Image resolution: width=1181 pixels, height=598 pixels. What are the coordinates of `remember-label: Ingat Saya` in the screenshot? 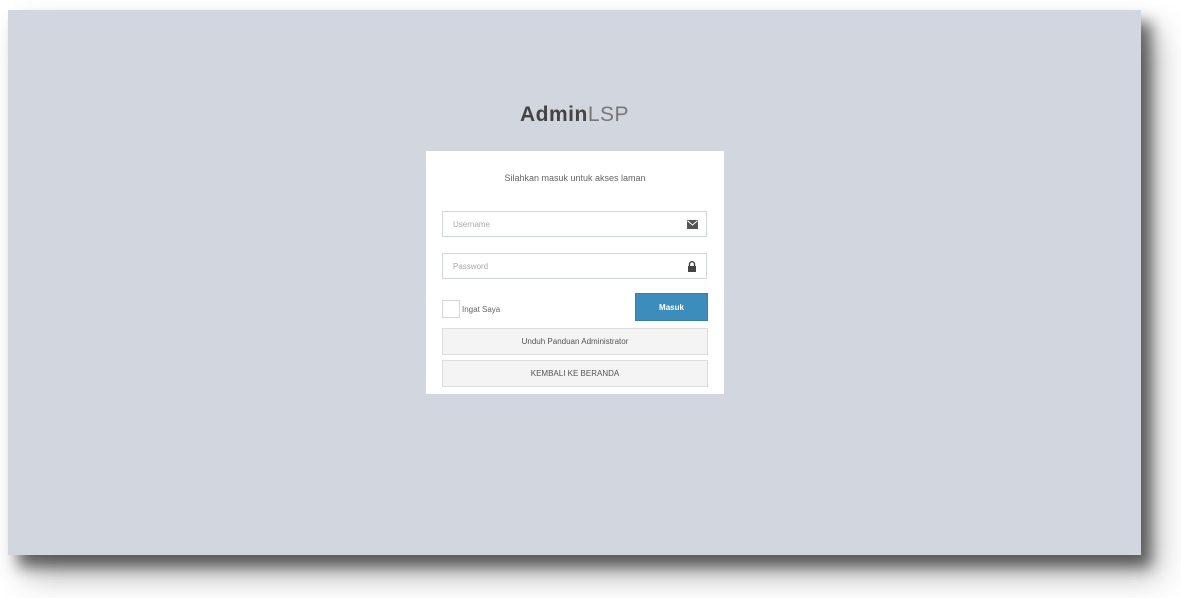 It's located at (481, 309).